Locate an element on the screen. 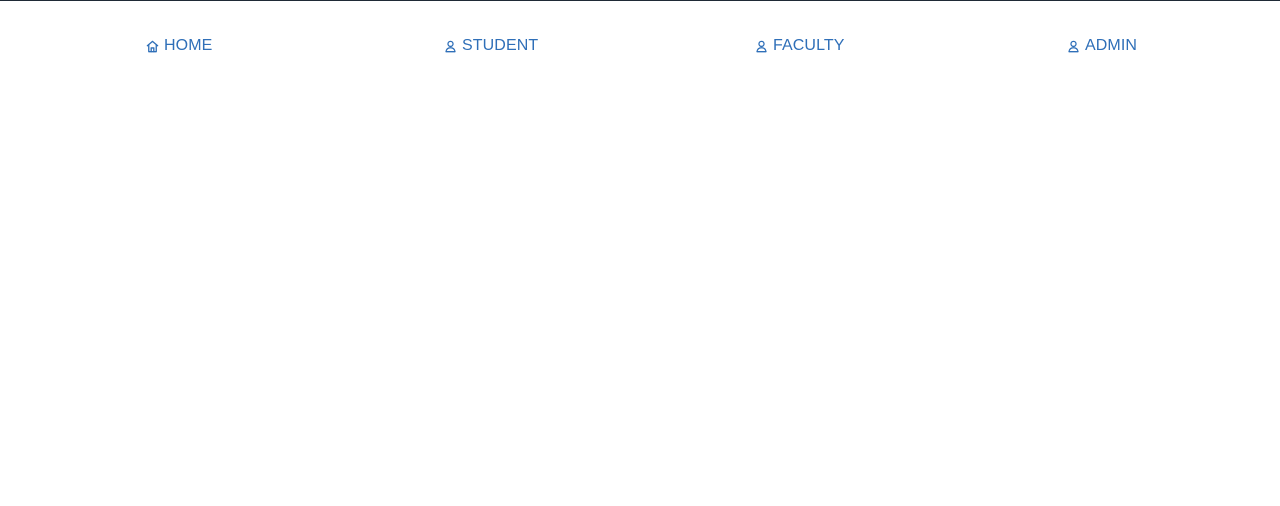  nav-admin-link: ADMIN is located at coordinates (1101, 46).